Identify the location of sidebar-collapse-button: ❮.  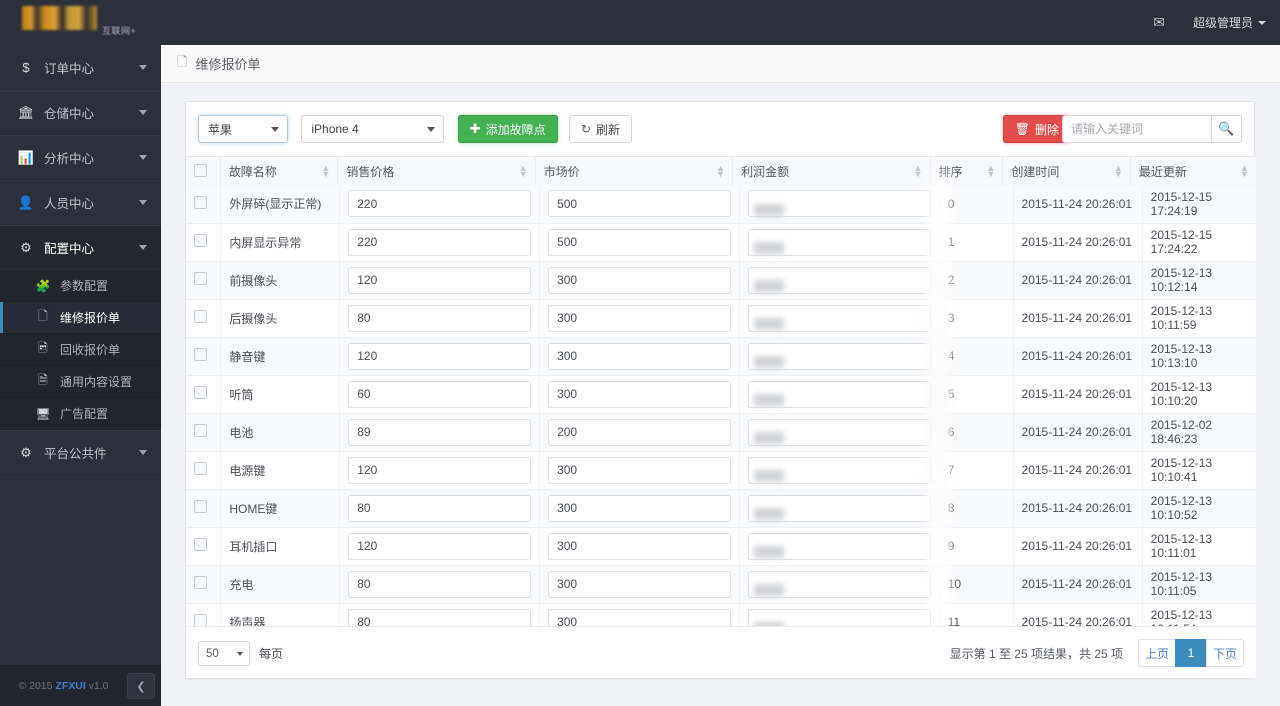
(141, 686).